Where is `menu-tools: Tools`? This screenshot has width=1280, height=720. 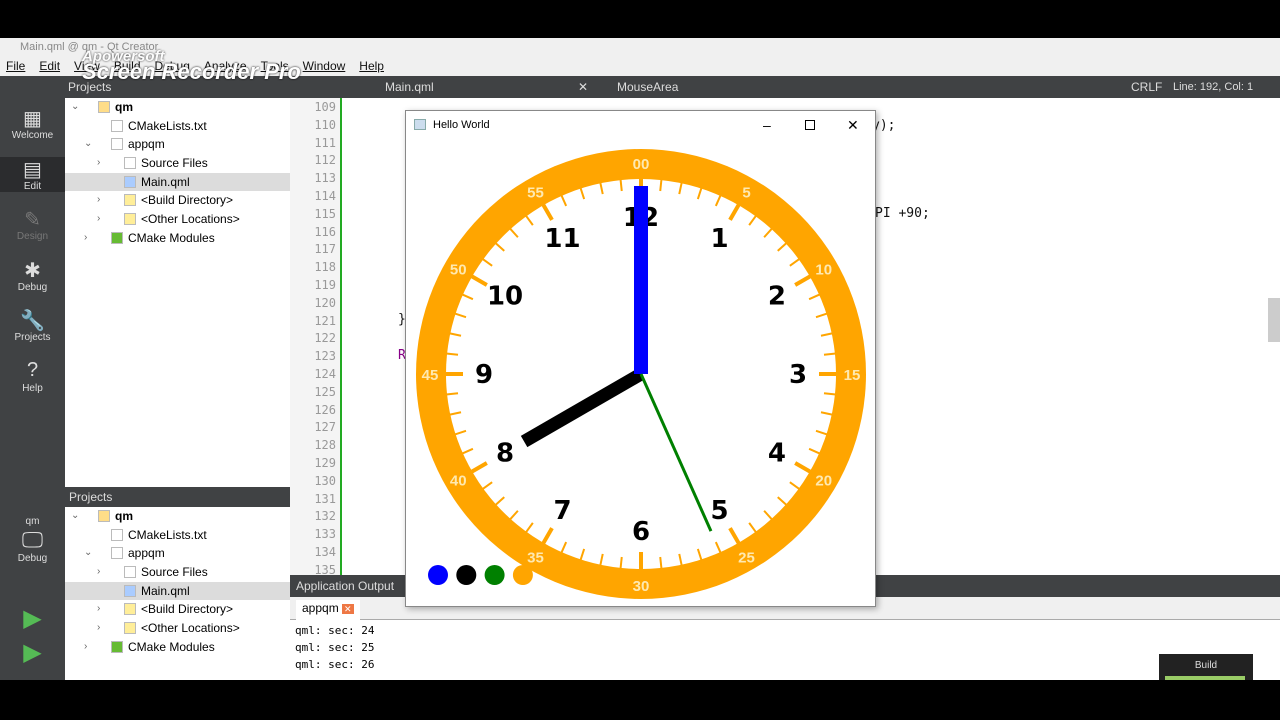
menu-tools: Tools is located at coordinates (275, 66).